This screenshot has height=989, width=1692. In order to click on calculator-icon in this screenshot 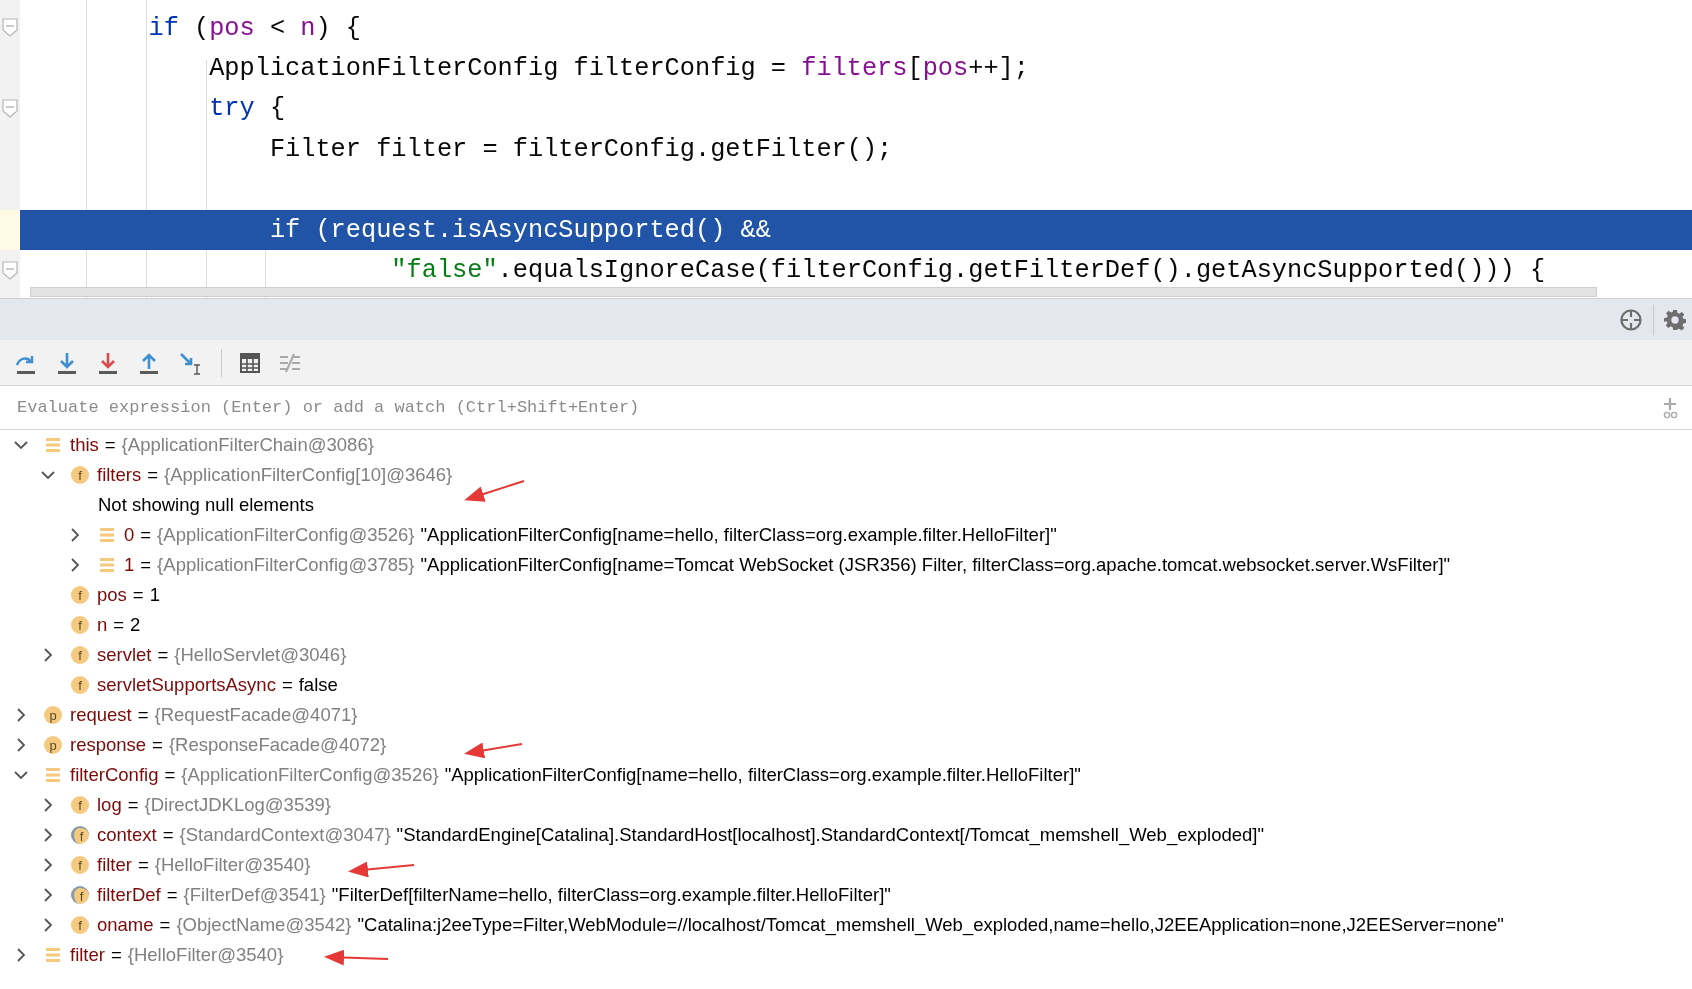, I will do `click(250, 362)`.